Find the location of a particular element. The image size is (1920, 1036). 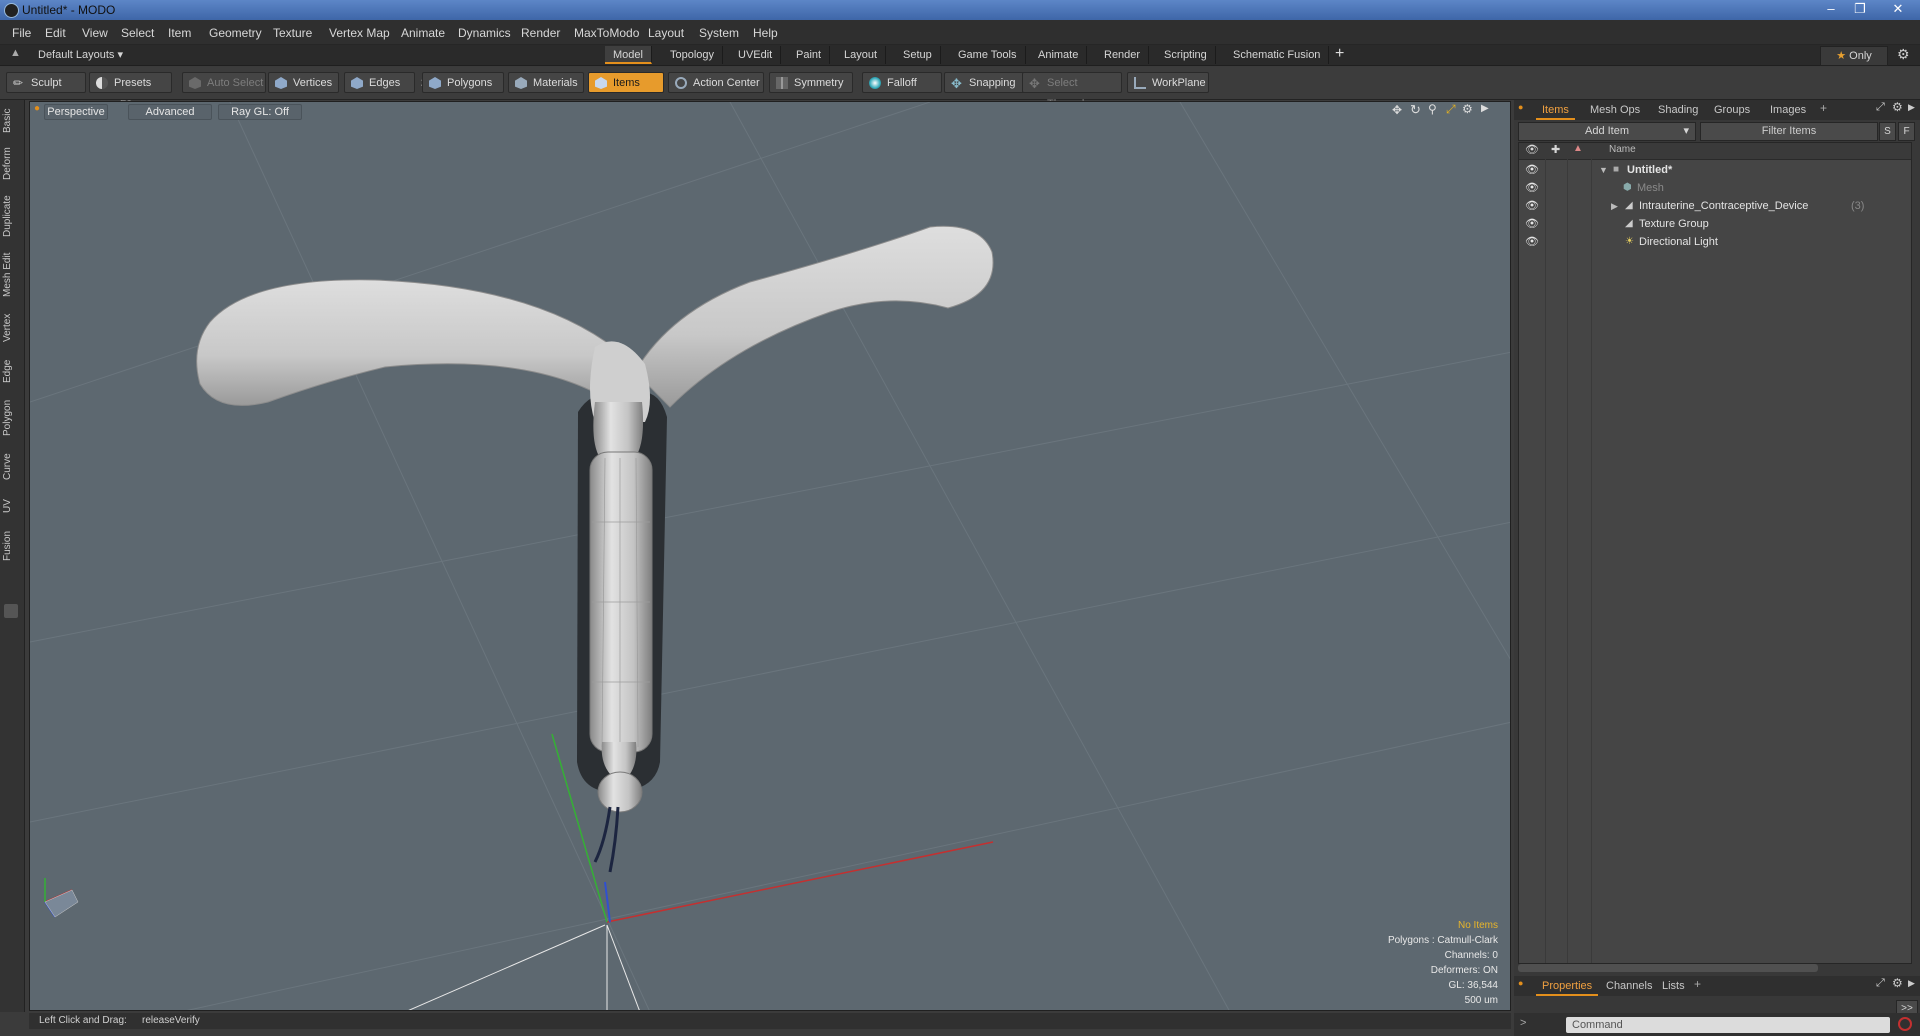

sidebar-toggle-button is located at coordinates (11, 611).